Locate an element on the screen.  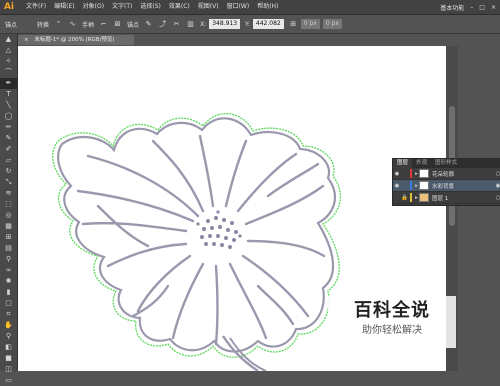
layer-row: ◉ ▸ 花朵轮廓 ○ is located at coordinates (446, 174).